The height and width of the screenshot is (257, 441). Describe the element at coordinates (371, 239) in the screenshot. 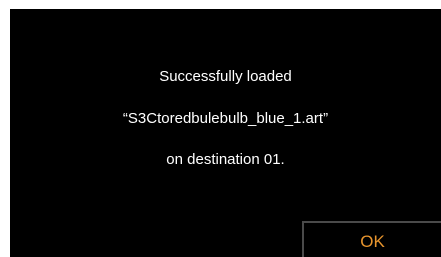

I see `ok-button: OK` at that location.